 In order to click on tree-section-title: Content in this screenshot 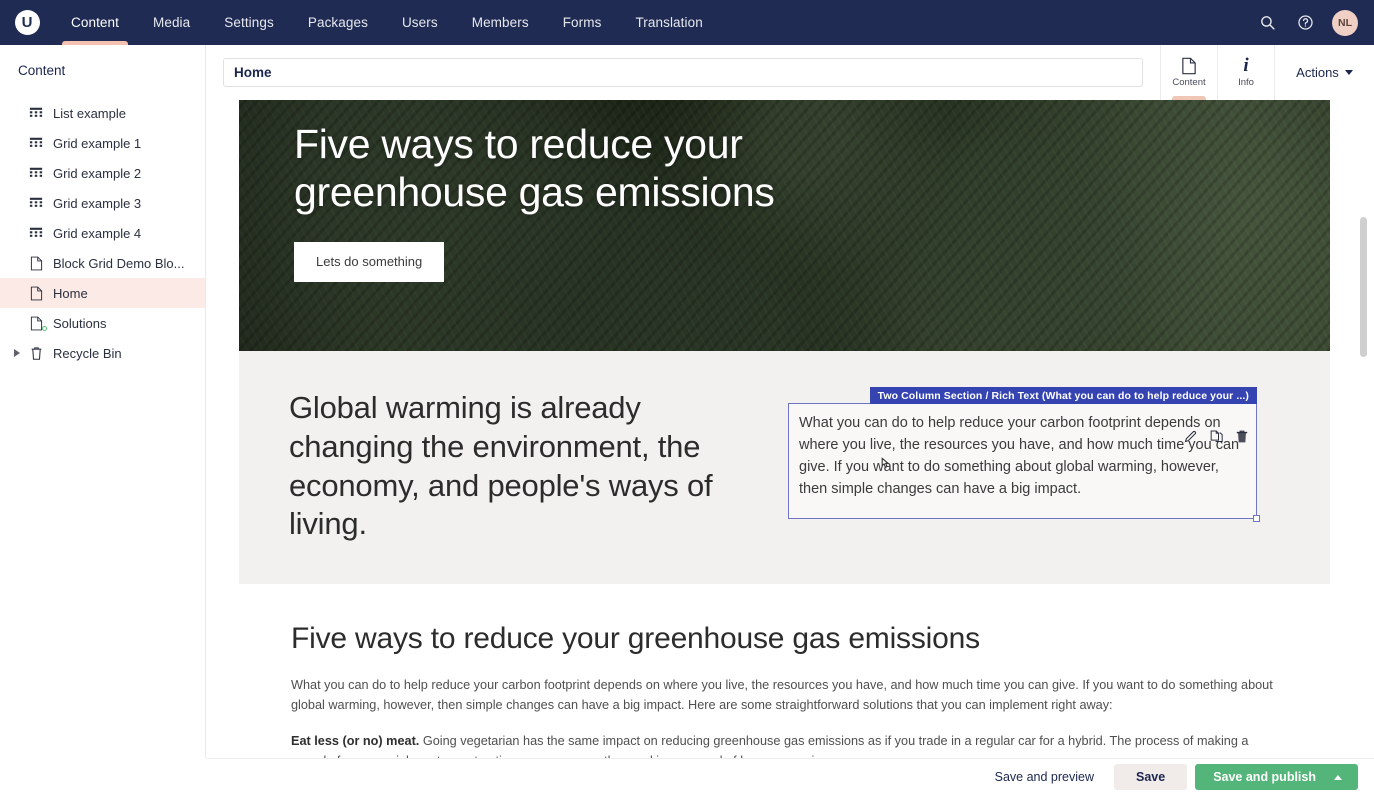, I will do `click(42, 70)`.